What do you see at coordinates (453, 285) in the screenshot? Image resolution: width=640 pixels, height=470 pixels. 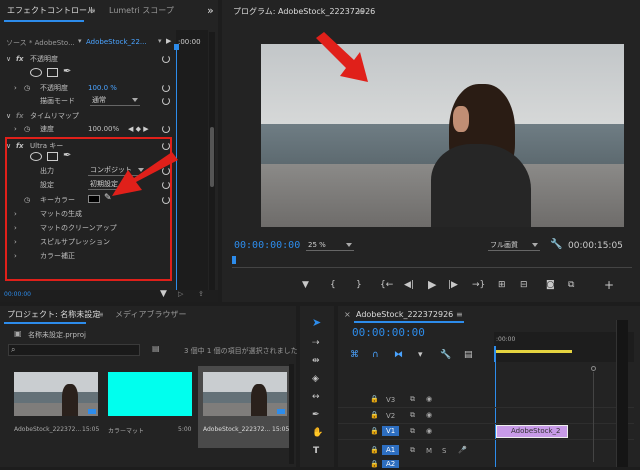 I see `step-forward-button: |▶` at bounding box center [453, 285].